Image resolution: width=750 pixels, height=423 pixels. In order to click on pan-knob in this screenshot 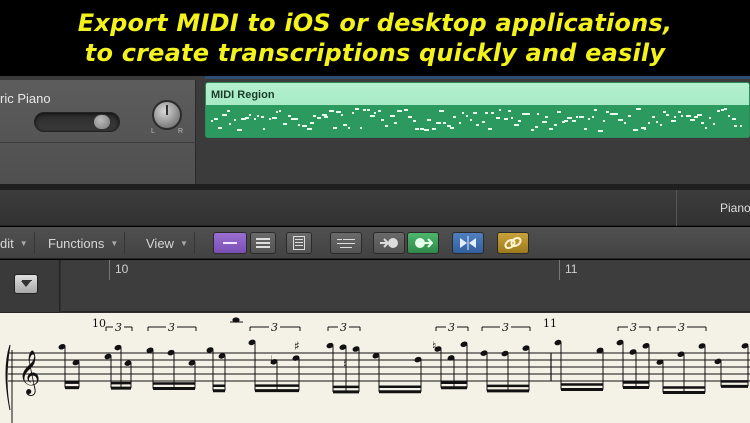, I will do `click(167, 115)`.